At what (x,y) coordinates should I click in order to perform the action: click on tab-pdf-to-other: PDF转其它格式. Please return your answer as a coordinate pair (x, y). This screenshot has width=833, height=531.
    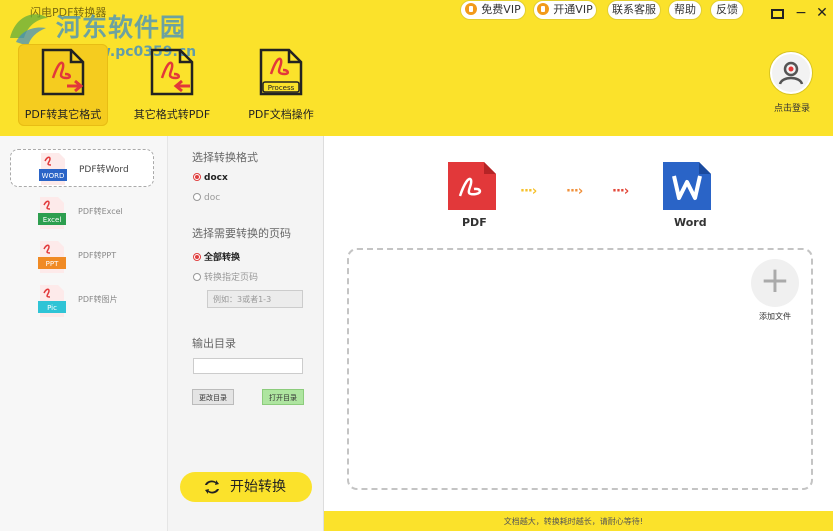
    Looking at the image, I should click on (63, 85).